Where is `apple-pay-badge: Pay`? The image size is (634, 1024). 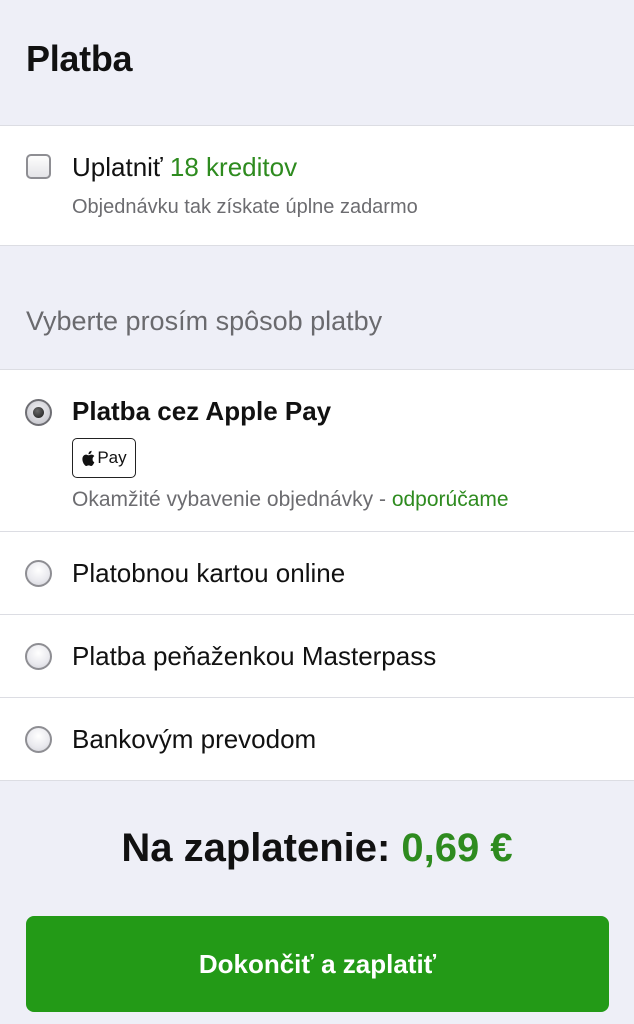 apple-pay-badge: Pay is located at coordinates (104, 458).